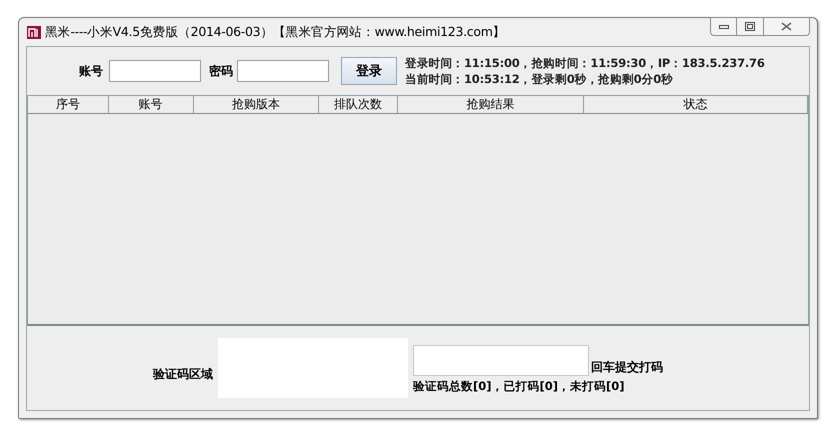  What do you see at coordinates (696, 104) in the screenshot?
I see `column-header: 状态` at bounding box center [696, 104].